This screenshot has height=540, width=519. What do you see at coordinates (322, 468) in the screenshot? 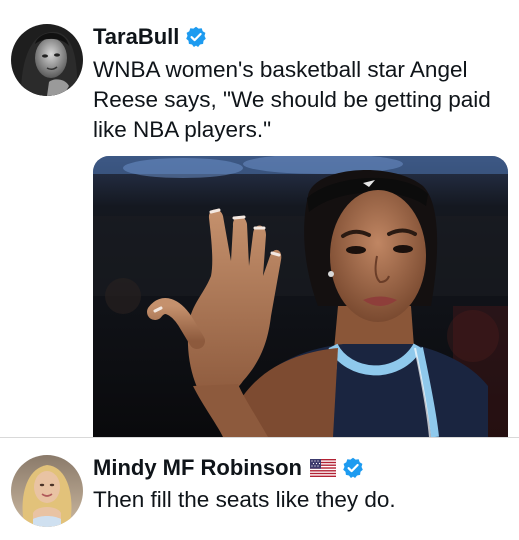
I see `us-flag-icon` at bounding box center [322, 468].